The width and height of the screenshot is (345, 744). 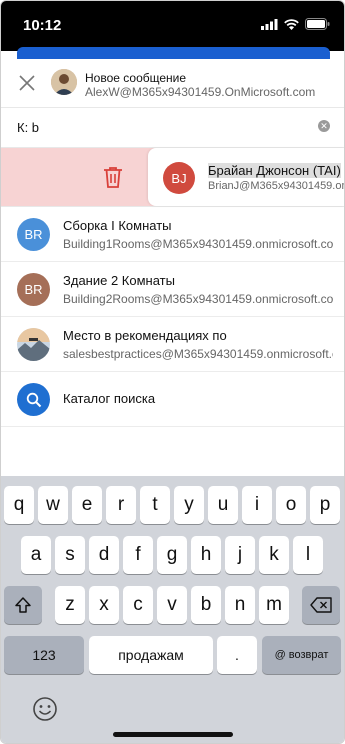 What do you see at coordinates (138, 555) in the screenshot?
I see `key-f: f` at bounding box center [138, 555].